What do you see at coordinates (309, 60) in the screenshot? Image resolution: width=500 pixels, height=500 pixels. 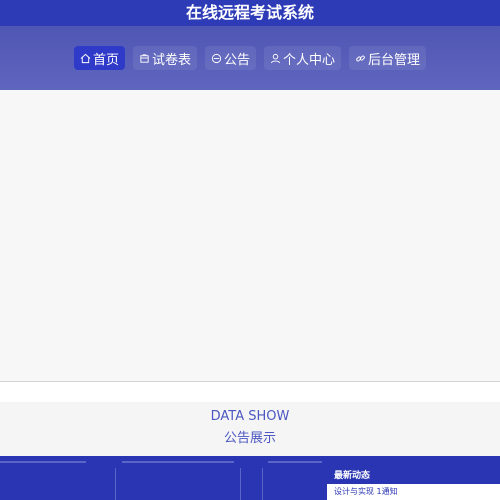 I see `nav-item-label: 个人中心` at bounding box center [309, 60].